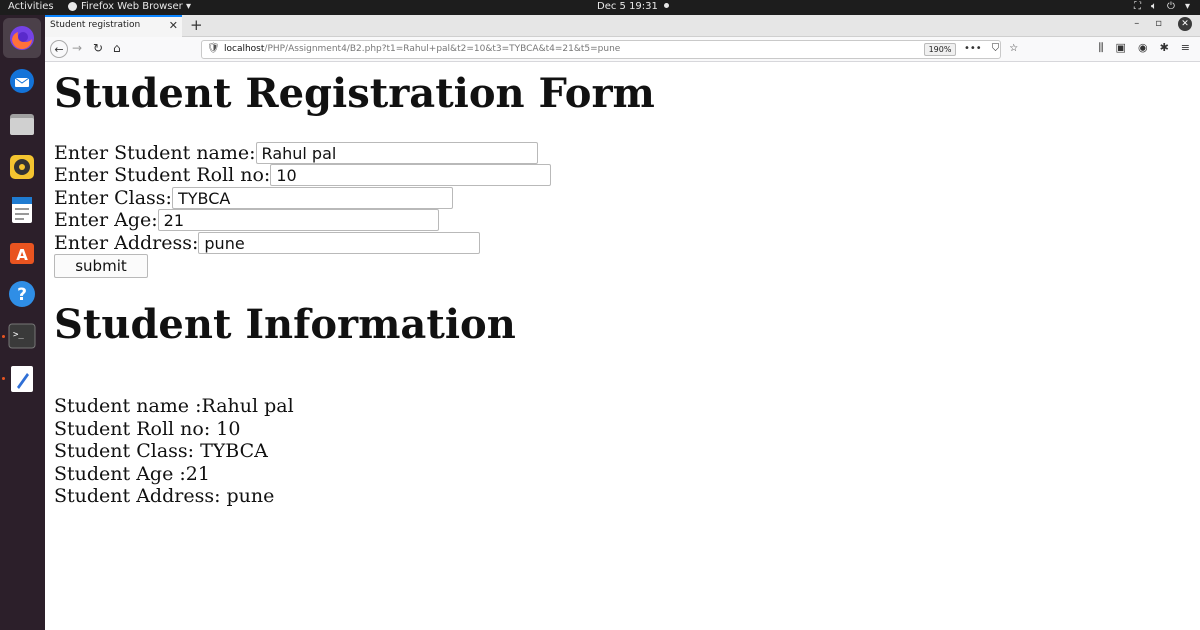 Image resolution: width=1200 pixels, height=630 pixels. Describe the element at coordinates (1185, 48) in the screenshot. I see `menu-icon: ≡` at that location.